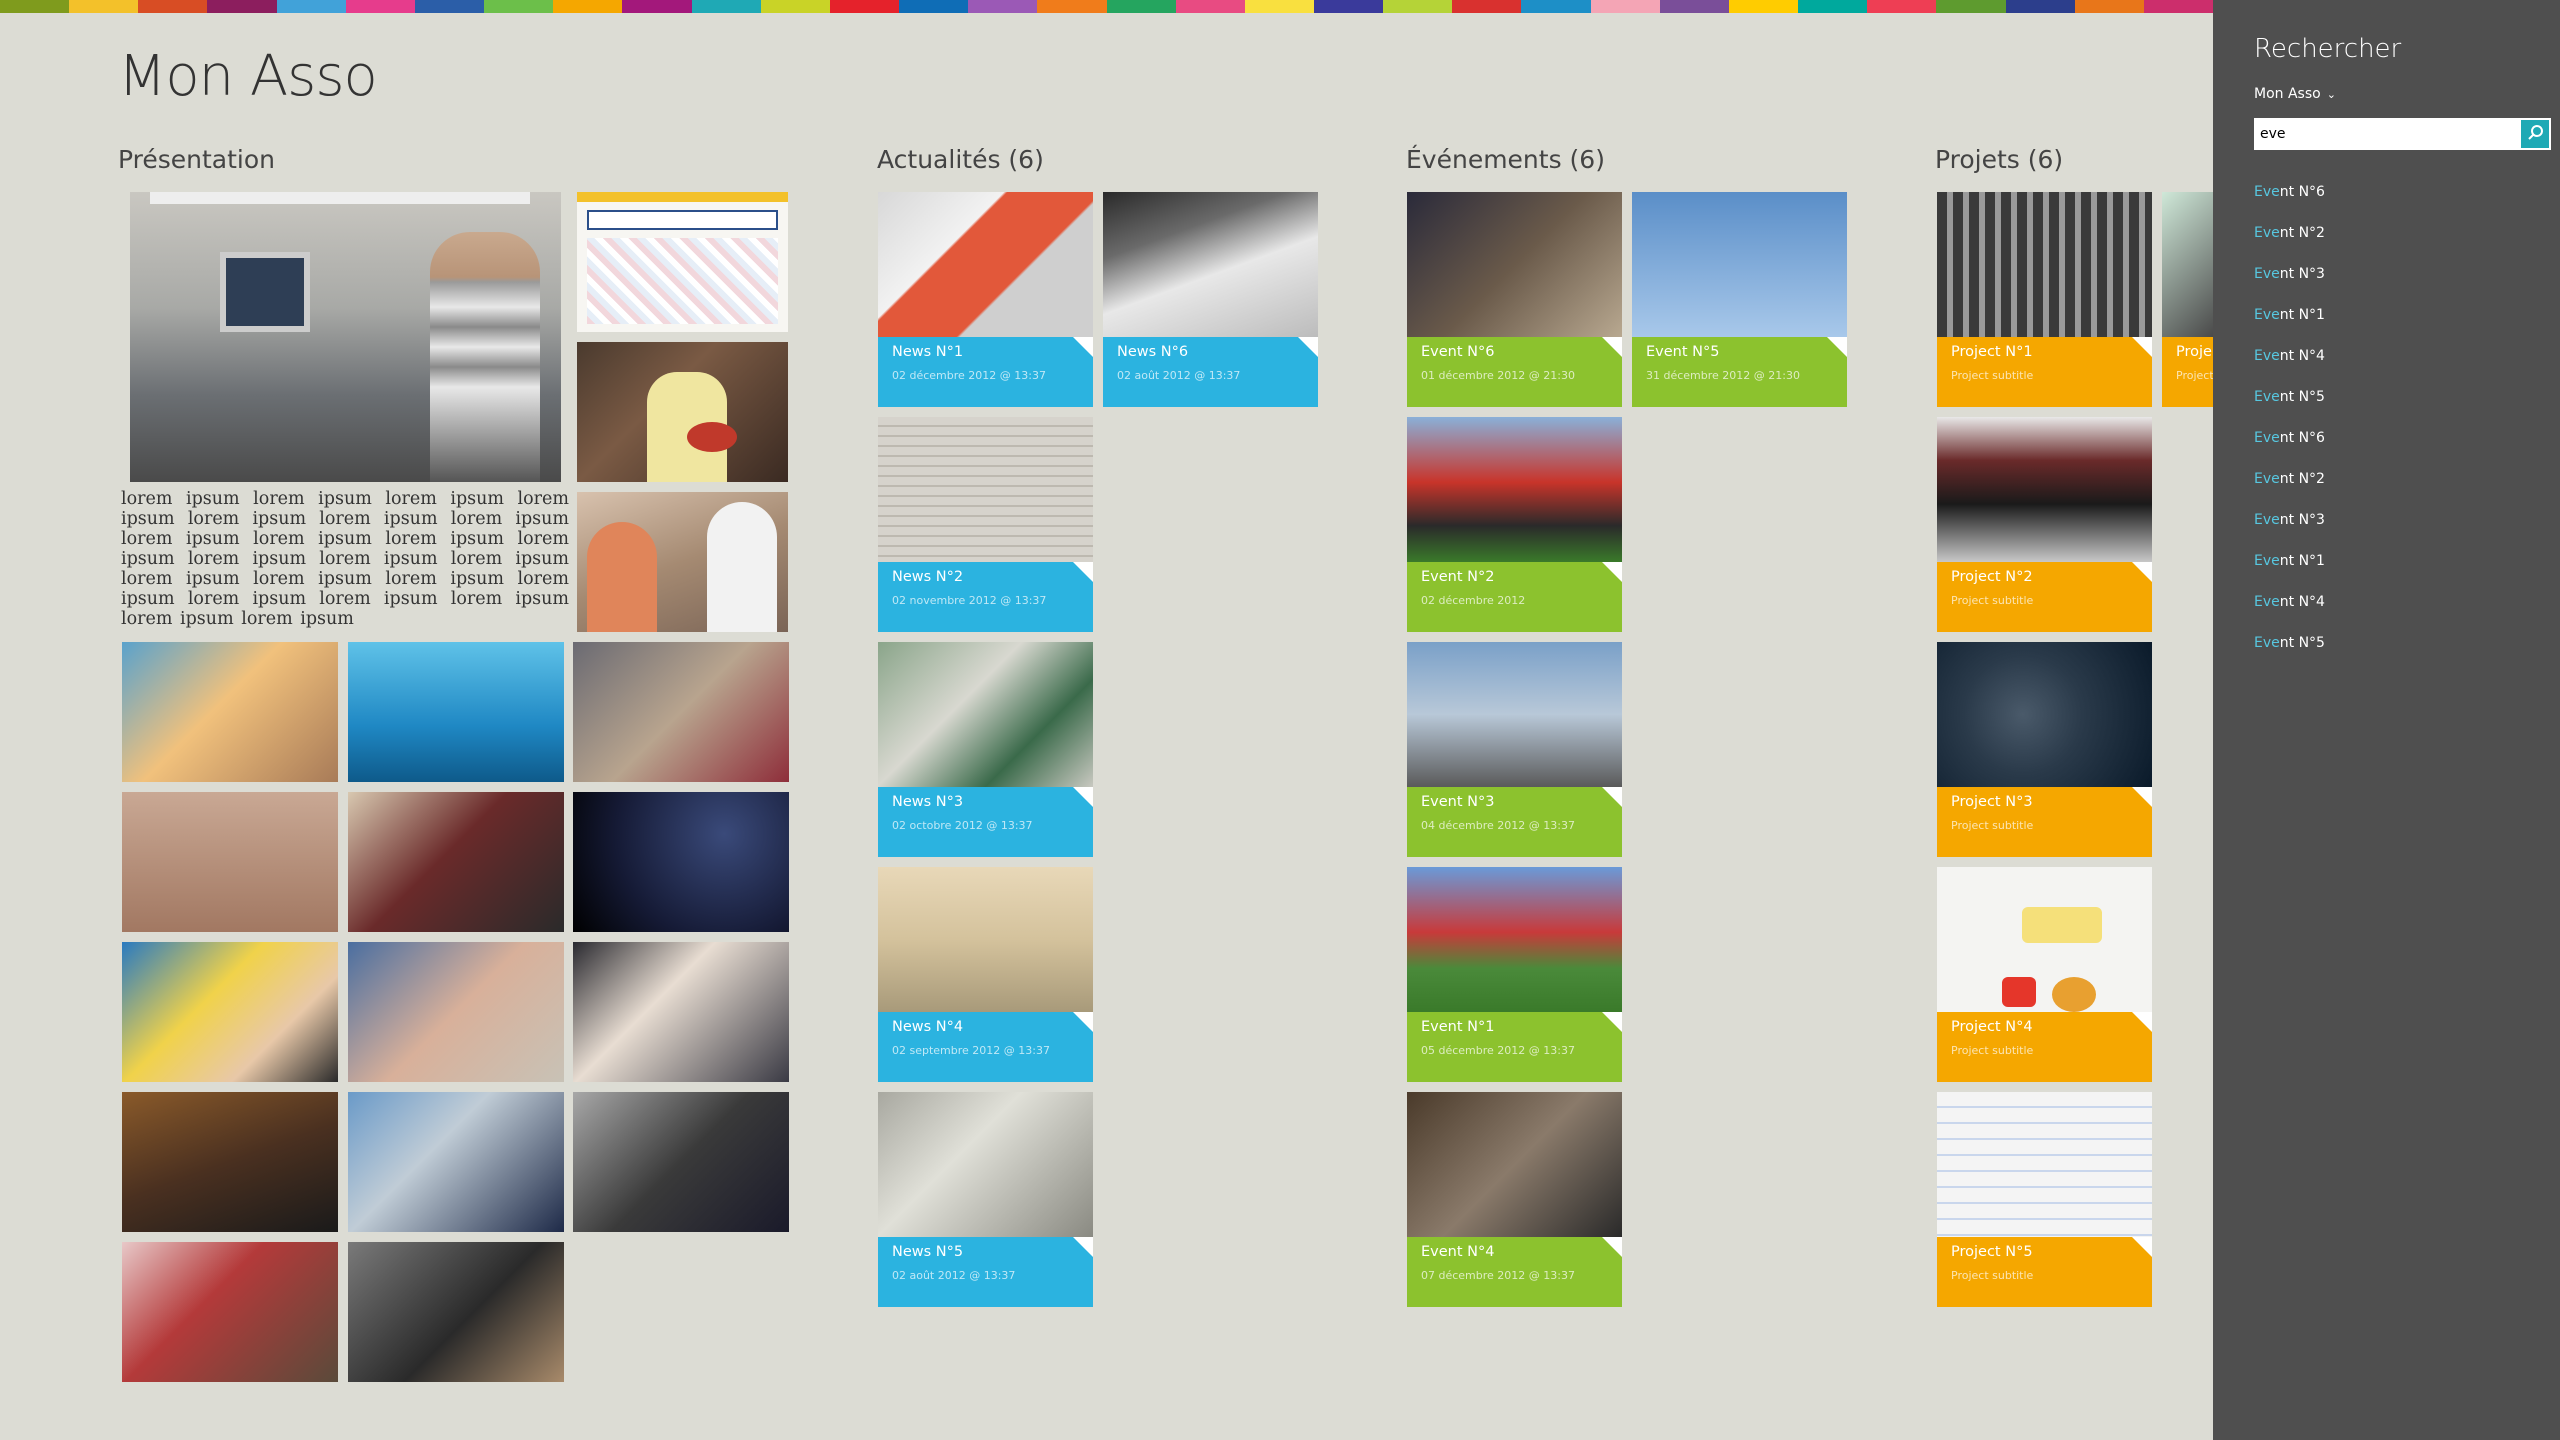  Describe the element at coordinates (682, 262) in the screenshot. I see `presentation-photo-banner` at that location.